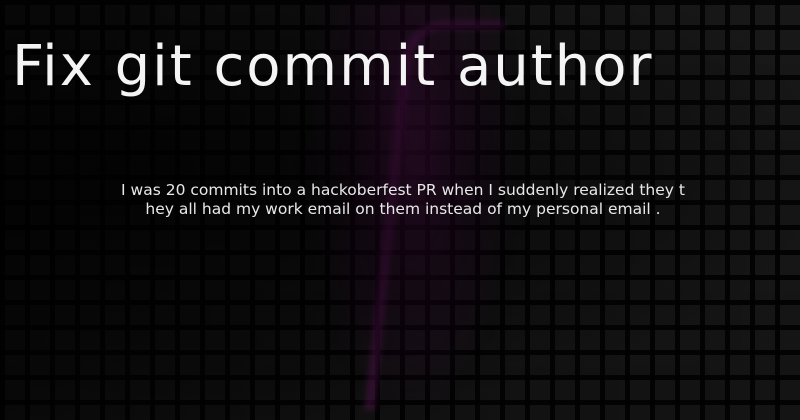 This screenshot has width=800, height=420. I want to click on page-title: Fix git commit author, so click(333, 66).